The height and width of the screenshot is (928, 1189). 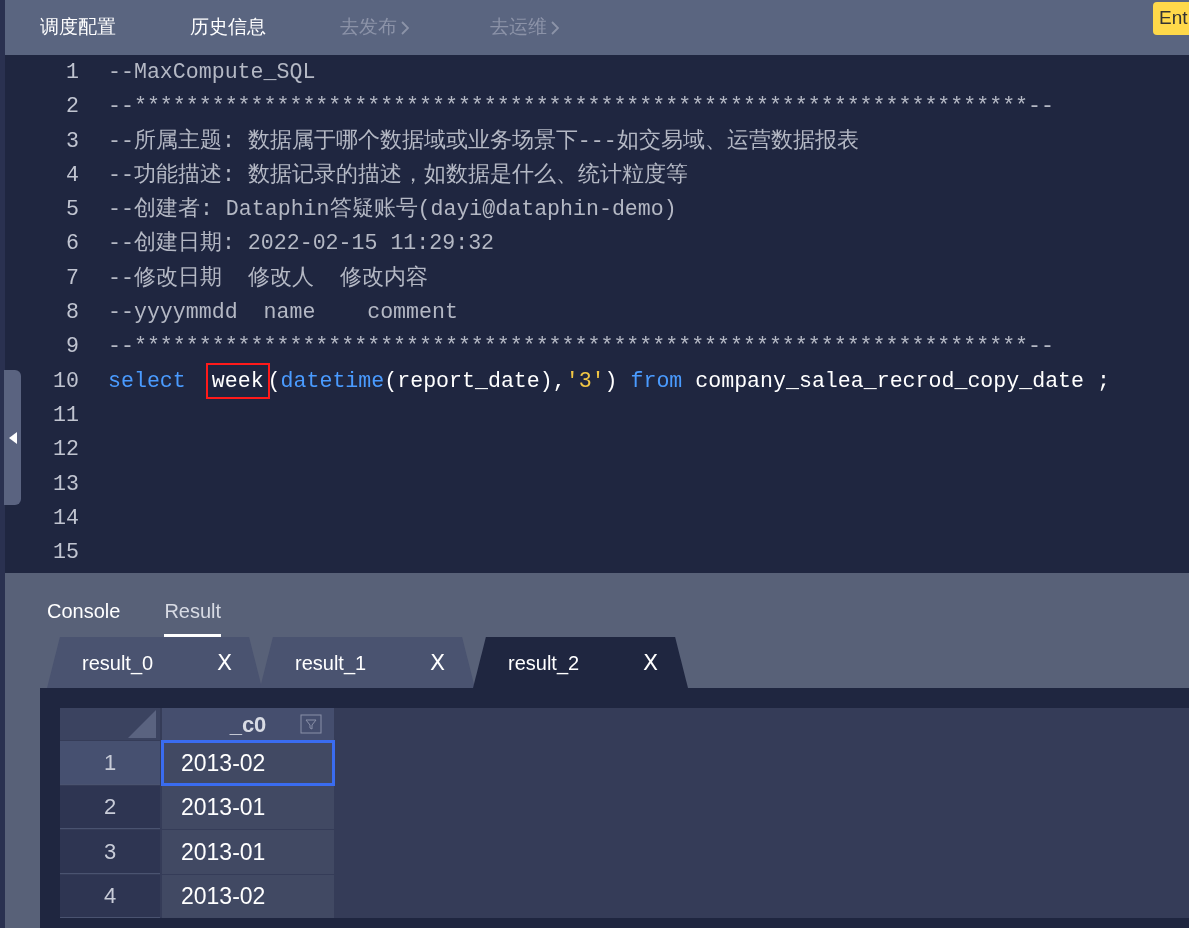 What do you see at coordinates (65, 415) in the screenshot?
I see `line-number: 11` at bounding box center [65, 415].